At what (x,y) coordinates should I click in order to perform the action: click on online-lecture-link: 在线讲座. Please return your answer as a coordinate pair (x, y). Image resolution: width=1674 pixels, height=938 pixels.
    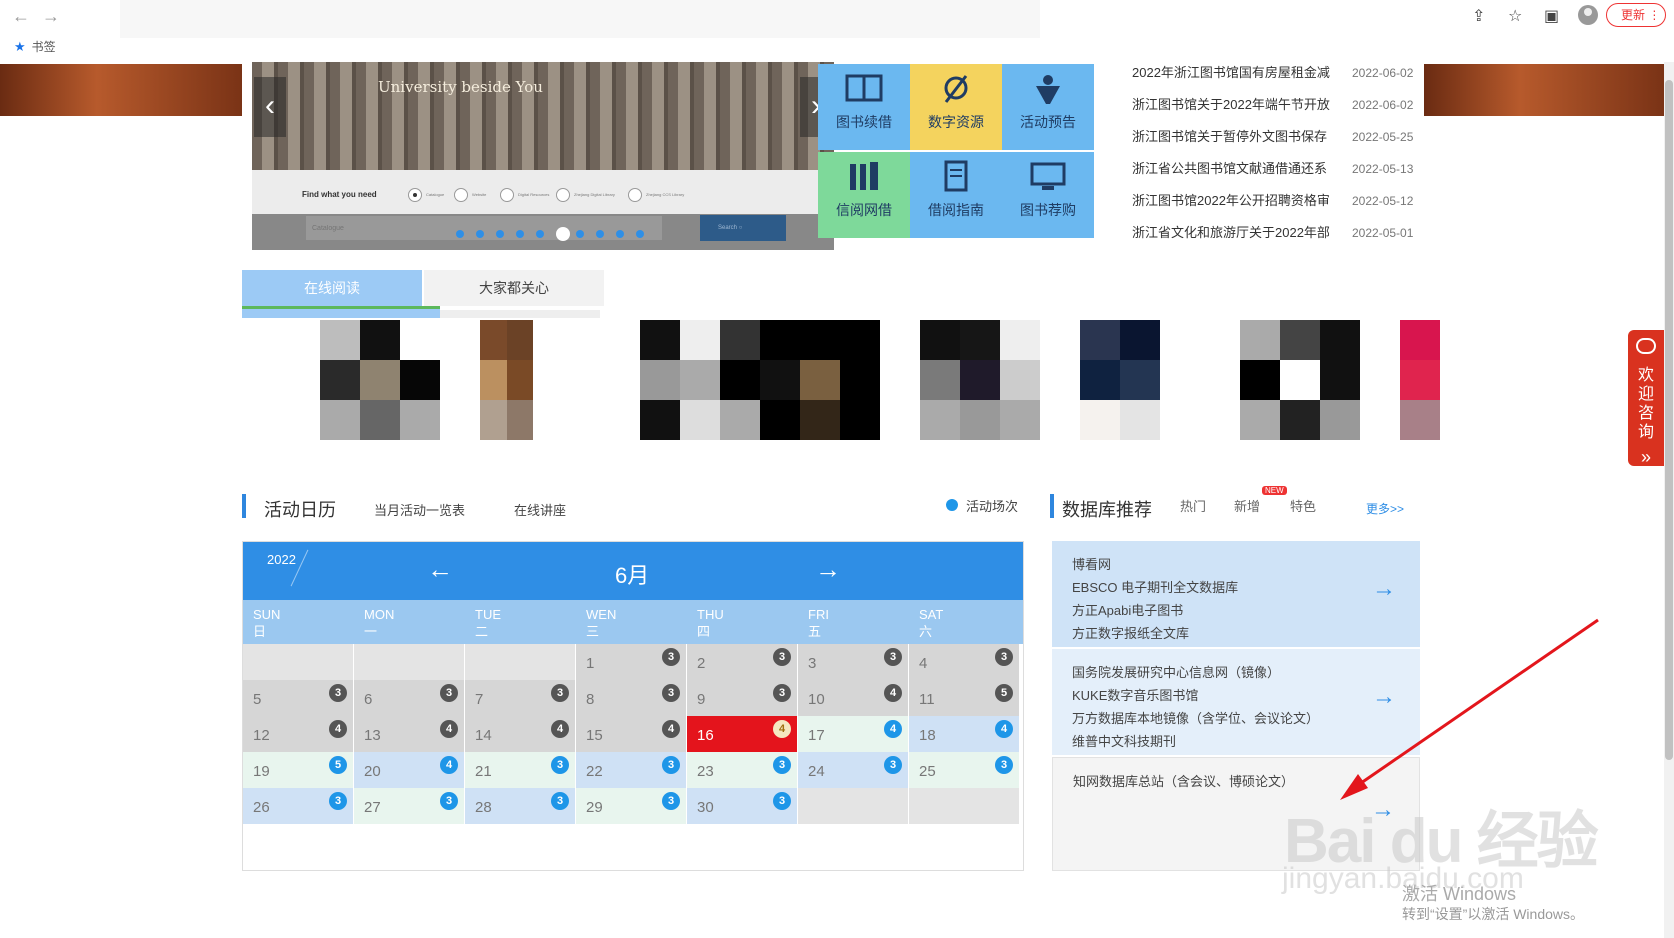
    Looking at the image, I should click on (540, 509).